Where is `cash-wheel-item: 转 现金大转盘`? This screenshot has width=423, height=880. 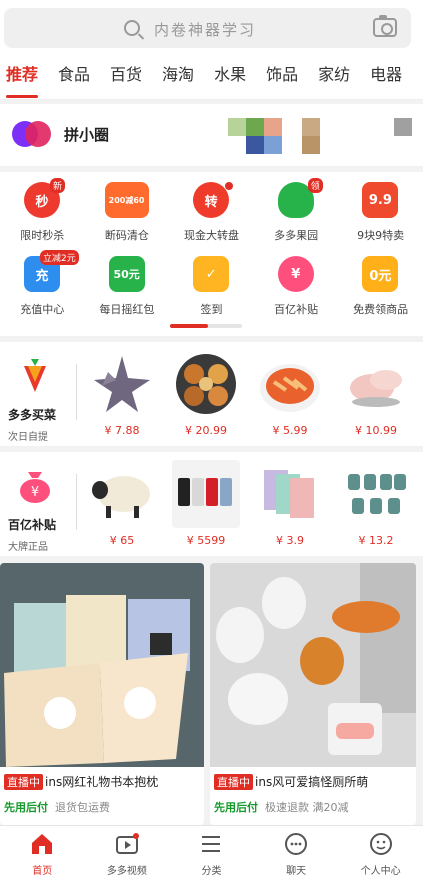
cash-wheel-item: 转 现金大转盘 is located at coordinates (211, 219).